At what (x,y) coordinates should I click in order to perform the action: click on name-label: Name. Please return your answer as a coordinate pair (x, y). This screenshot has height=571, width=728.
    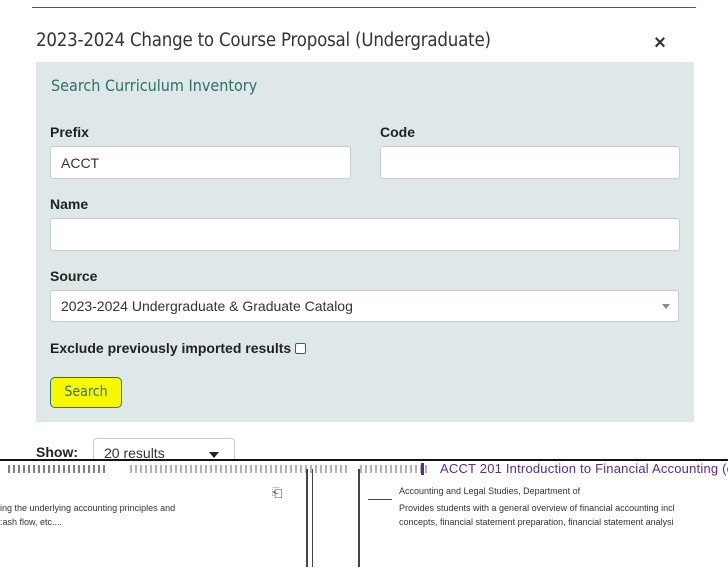
    Looking at the image, I should click on (69, 204).